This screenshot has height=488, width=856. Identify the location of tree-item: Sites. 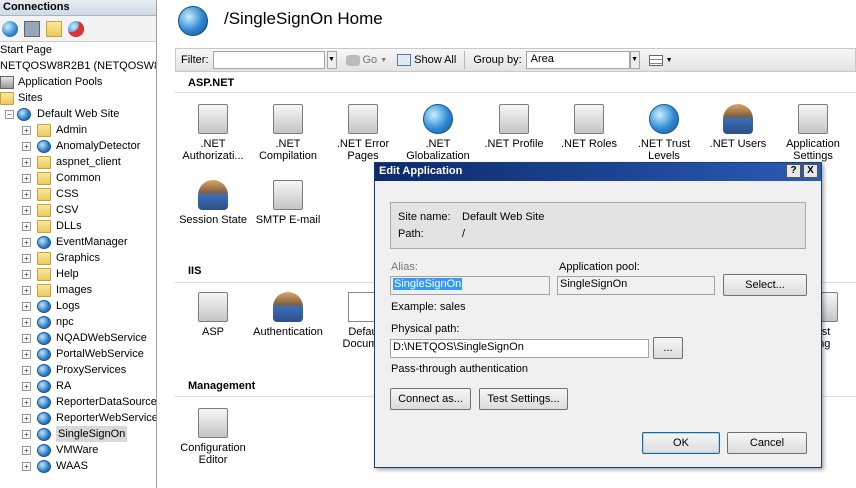
(78, 98).